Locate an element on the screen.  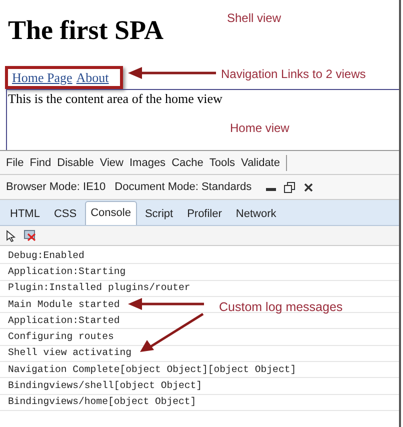
menu-item: Validate is located at coordinates (260, 163).